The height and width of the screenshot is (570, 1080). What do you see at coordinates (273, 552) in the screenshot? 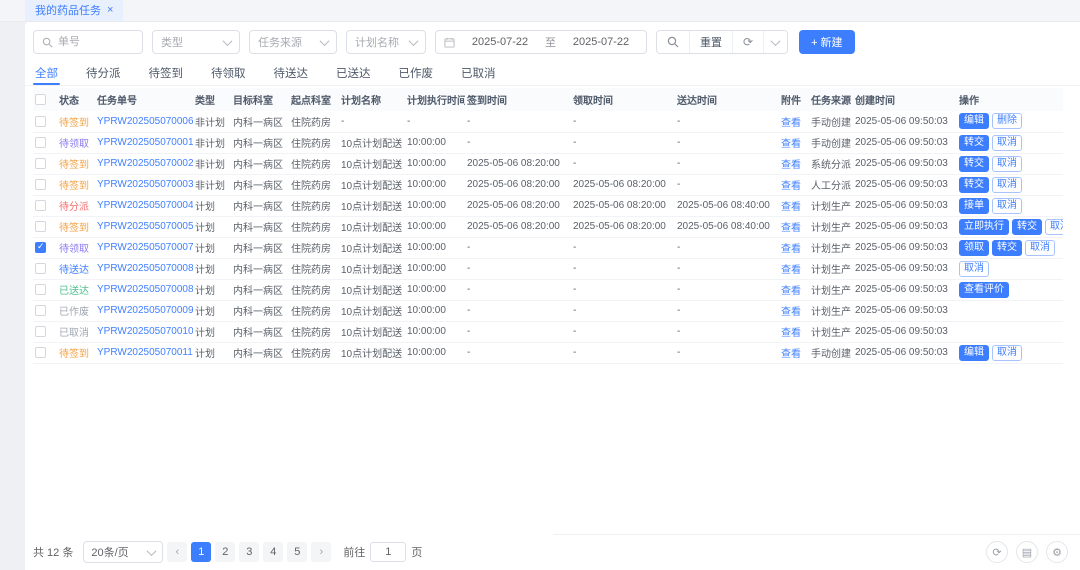
I see `page-button-4: 4` at bounding box center [273, 552].